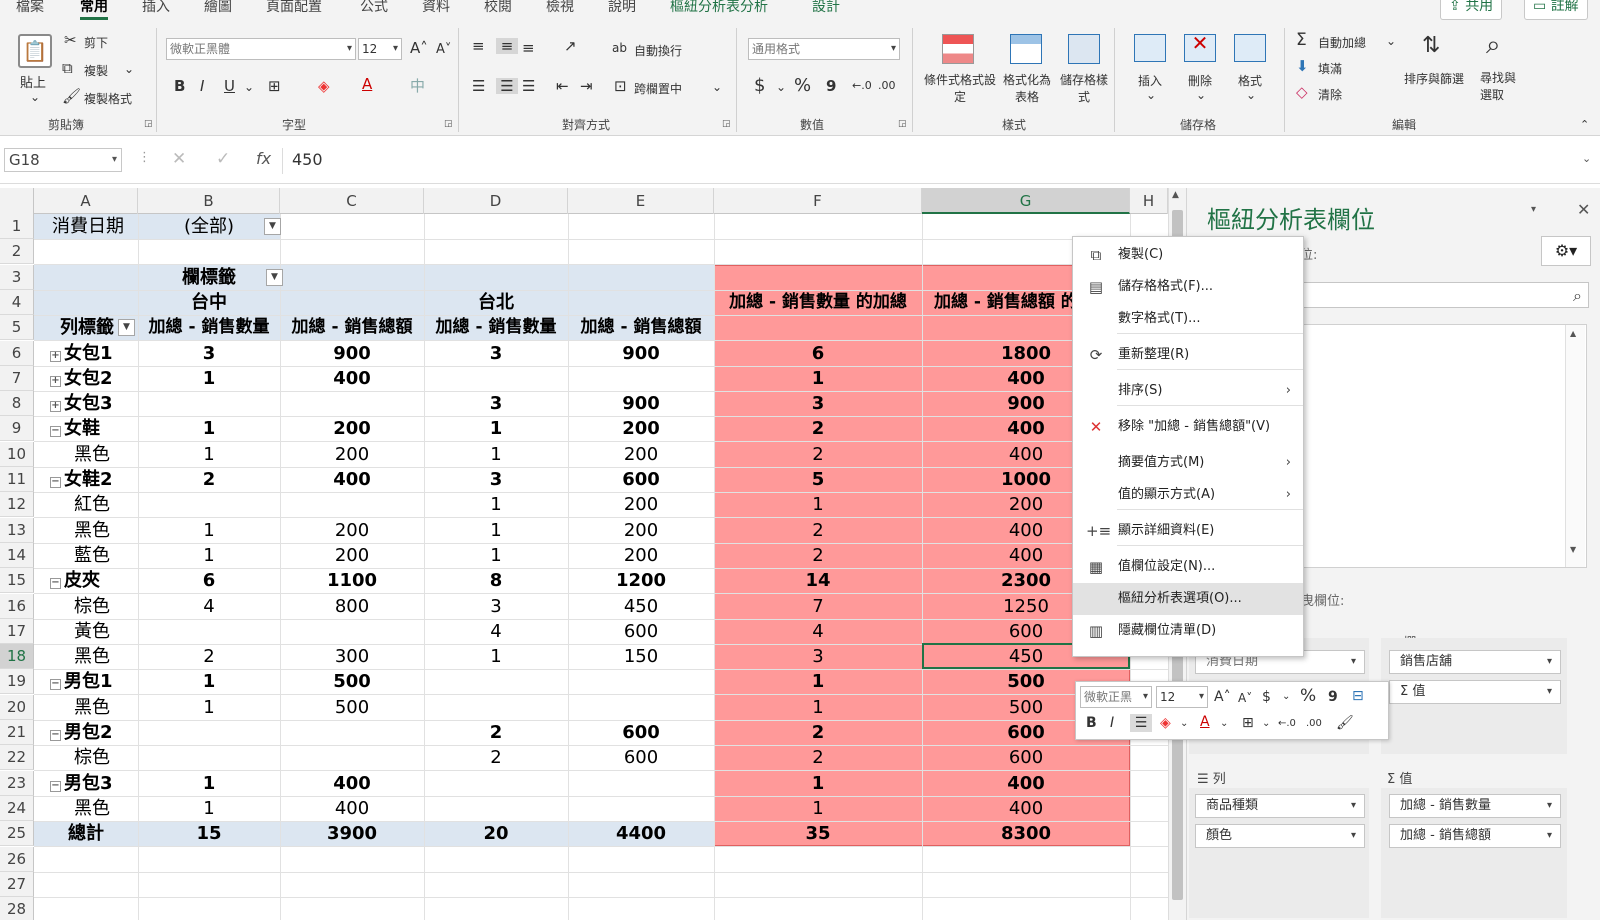 Image resolution: width=1600 pixels, height=920 pixels. I want to click on value-cell-e: 450, so click(641, 606).